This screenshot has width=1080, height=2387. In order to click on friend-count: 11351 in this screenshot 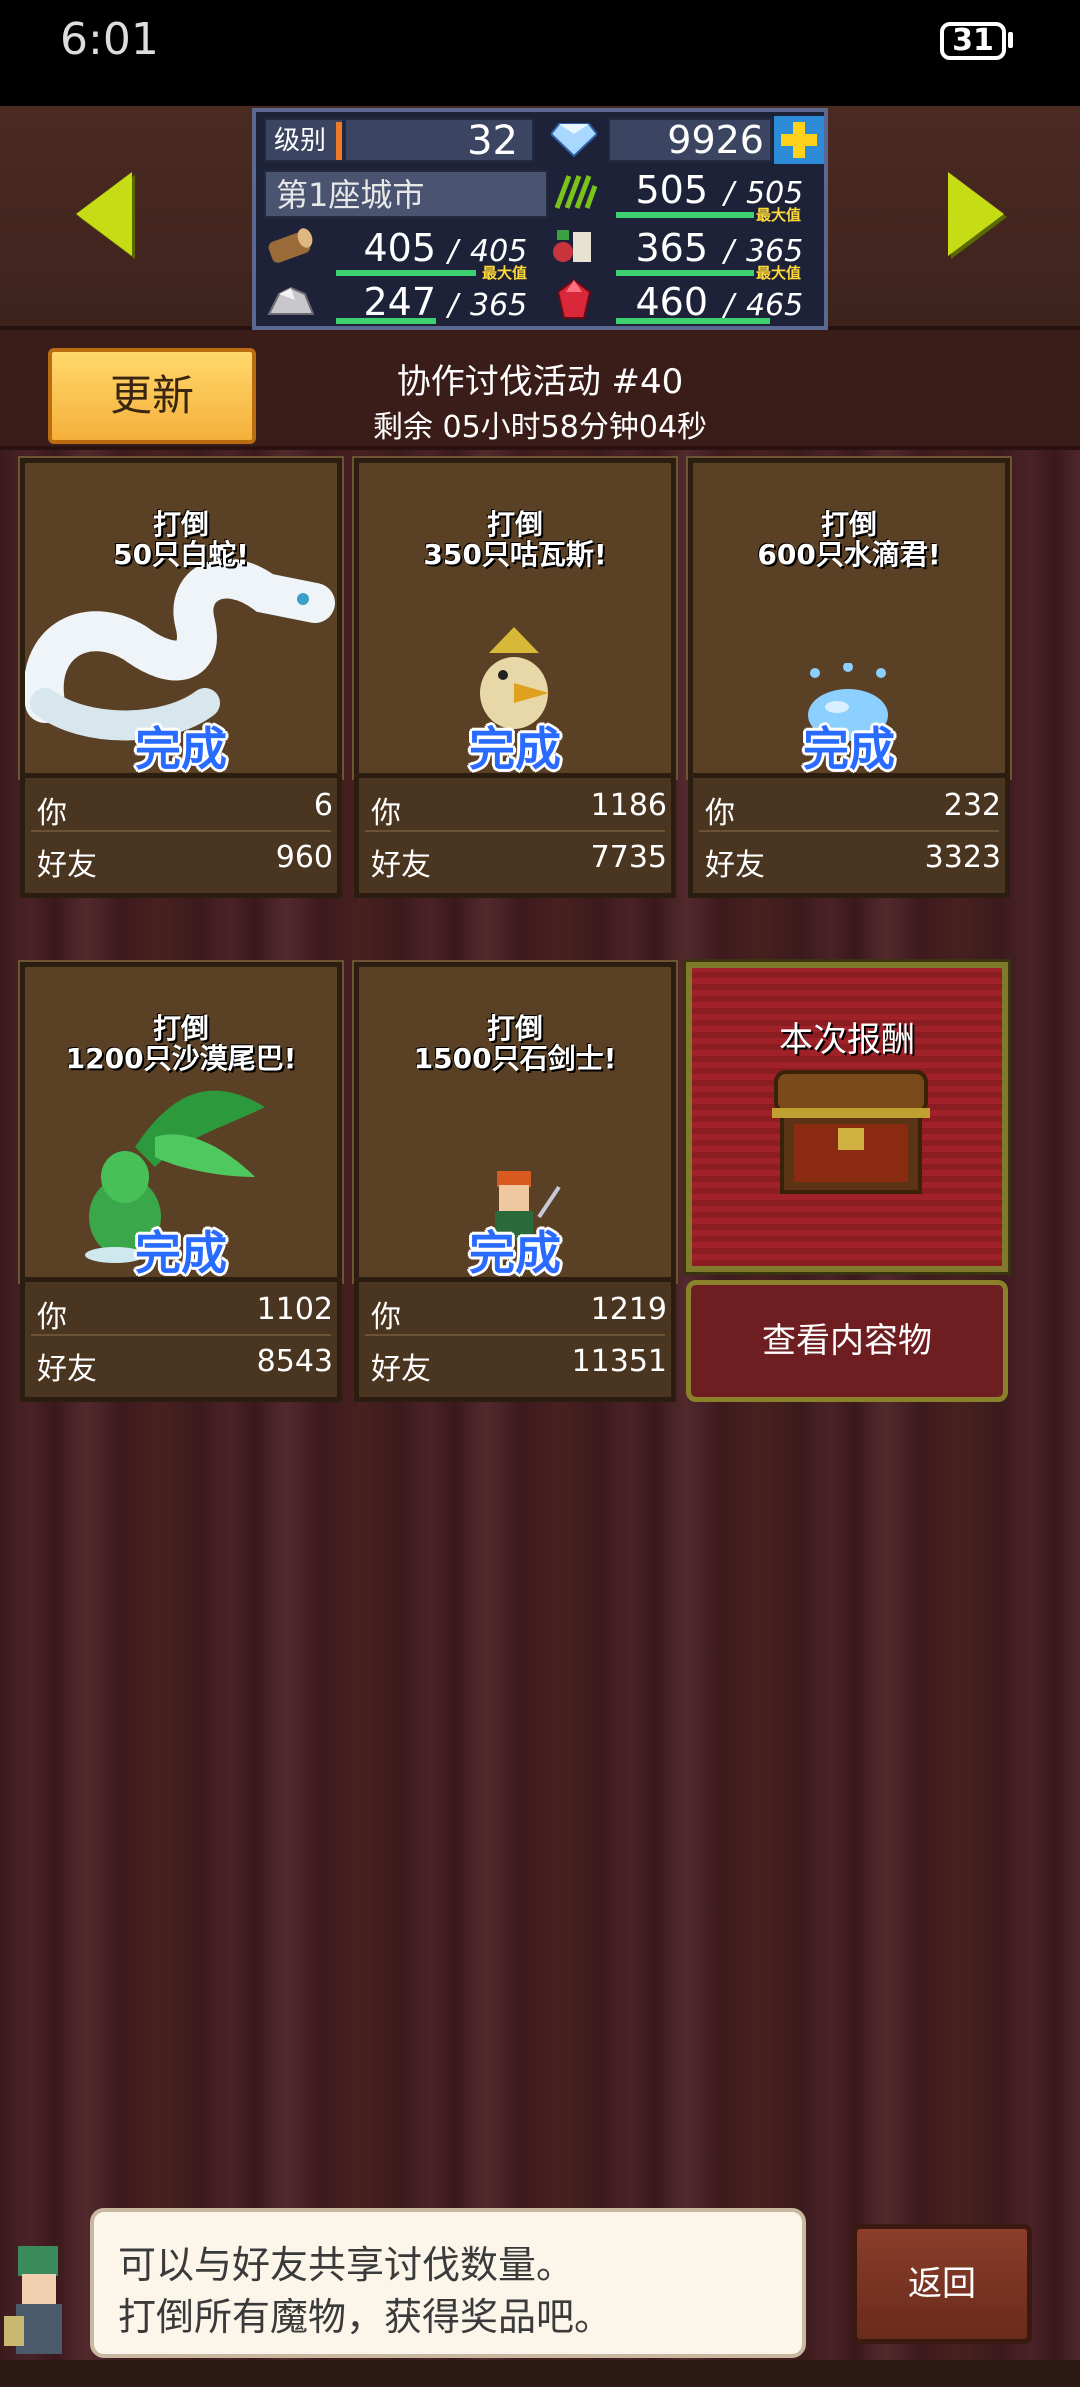, I will do `click(619, 1361)`.